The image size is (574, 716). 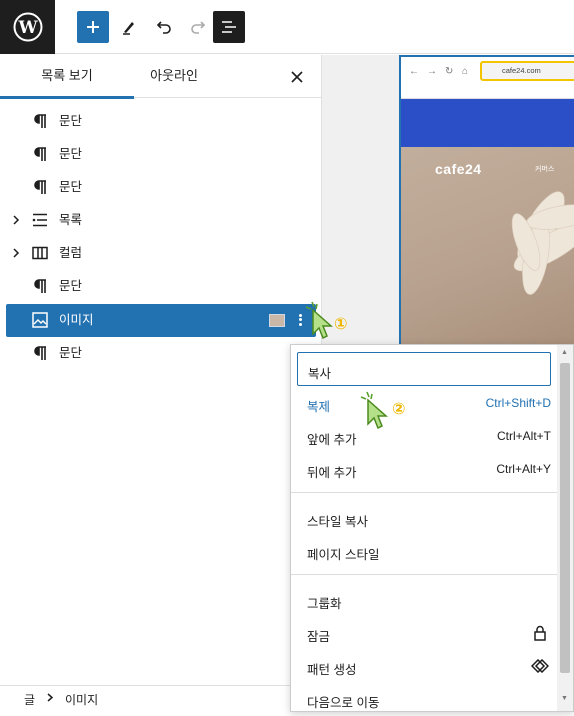 I want to click on tab-list-view: 목록 보기, so click(x=67, y=77).